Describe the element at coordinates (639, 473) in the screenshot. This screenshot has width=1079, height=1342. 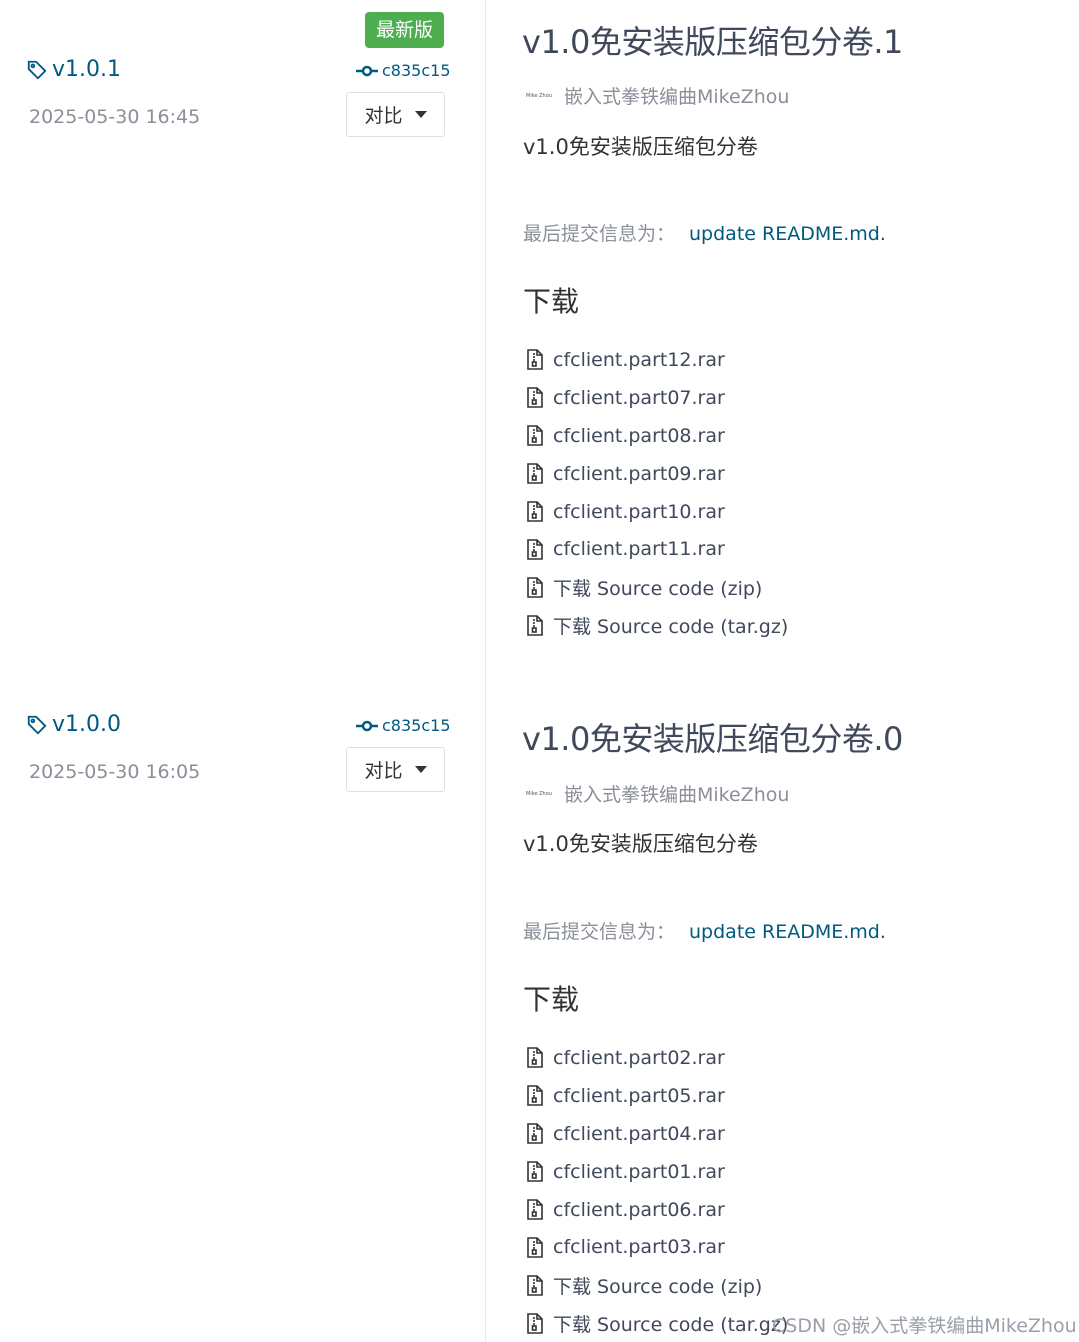
I see `download-item-label: cfclient.part09.rar` at that location.